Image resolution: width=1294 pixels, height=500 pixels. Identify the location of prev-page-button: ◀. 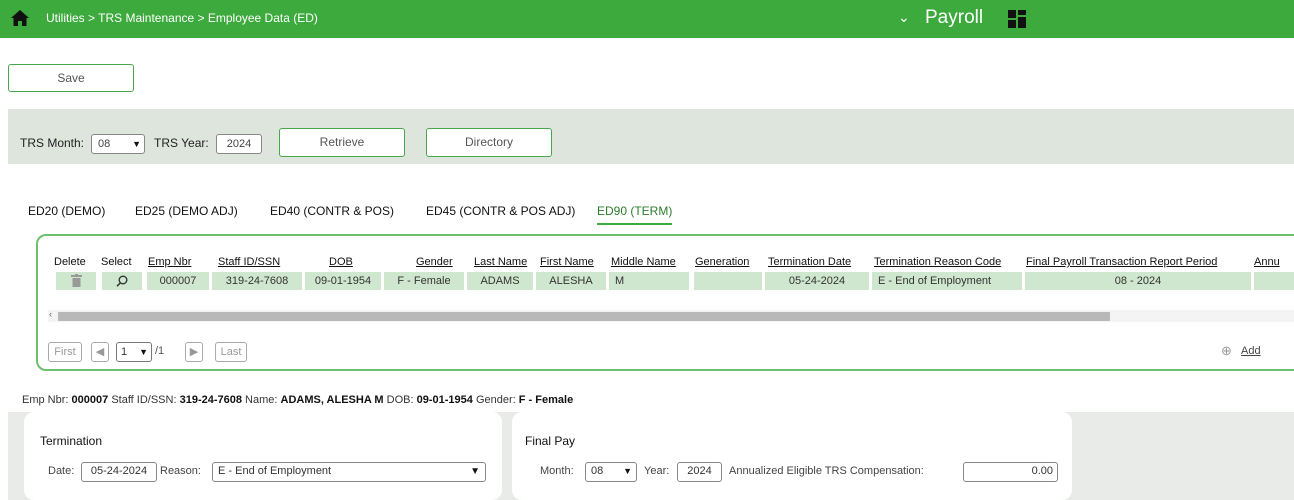
(100, 352).